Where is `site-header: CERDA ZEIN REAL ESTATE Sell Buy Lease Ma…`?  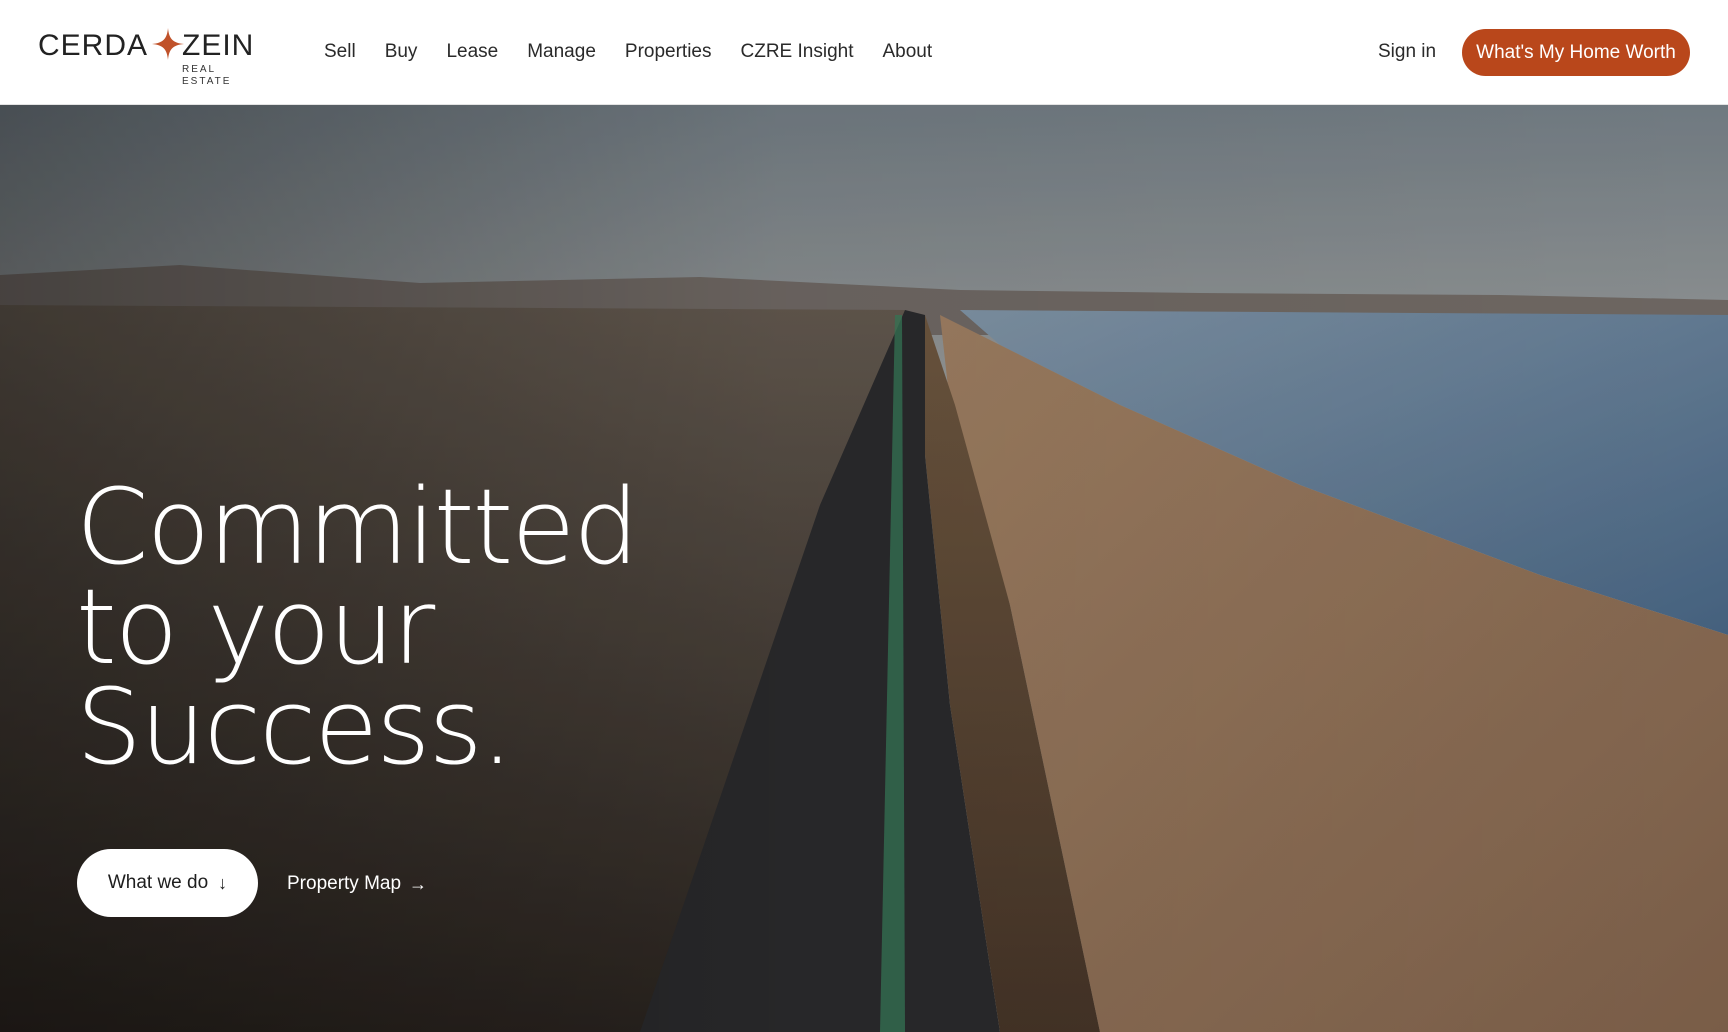 site-header: CERDA ZEIN REAL ESTATE Sell Buy Lease Ma… is located at coordinates (864, 52).